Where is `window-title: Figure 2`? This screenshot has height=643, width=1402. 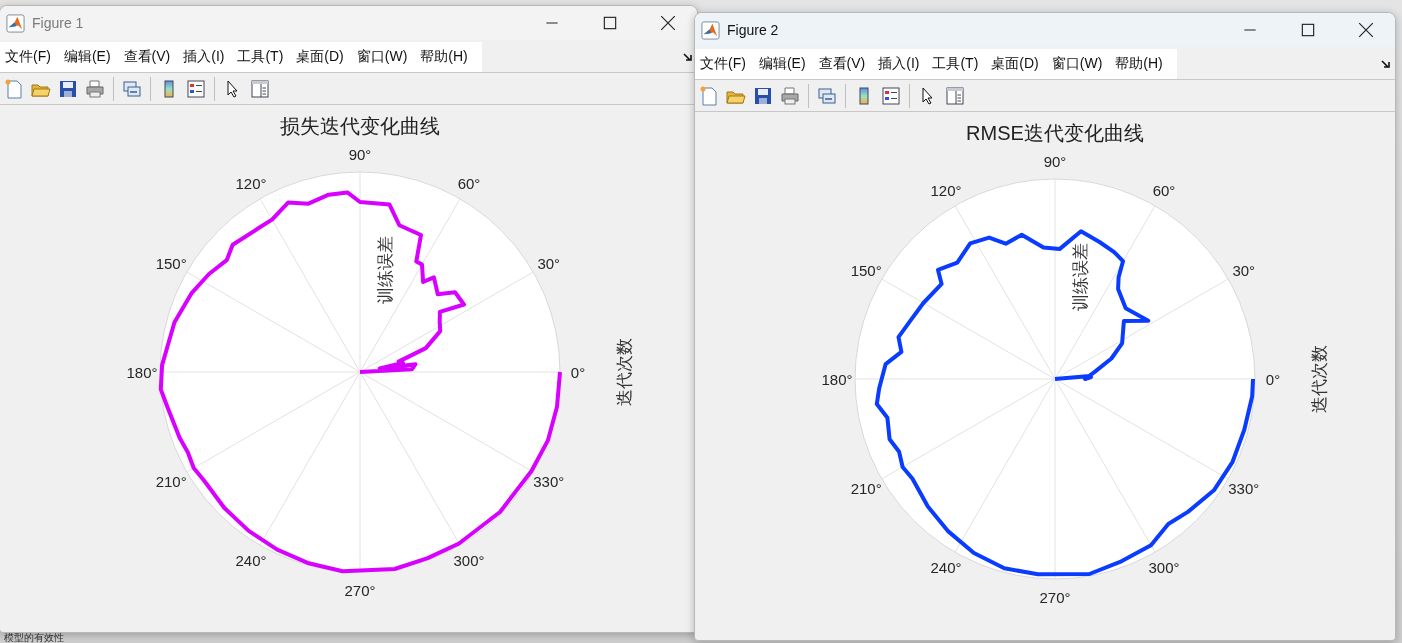
window-title: Figure 2 is located at coordinates (753, 30).